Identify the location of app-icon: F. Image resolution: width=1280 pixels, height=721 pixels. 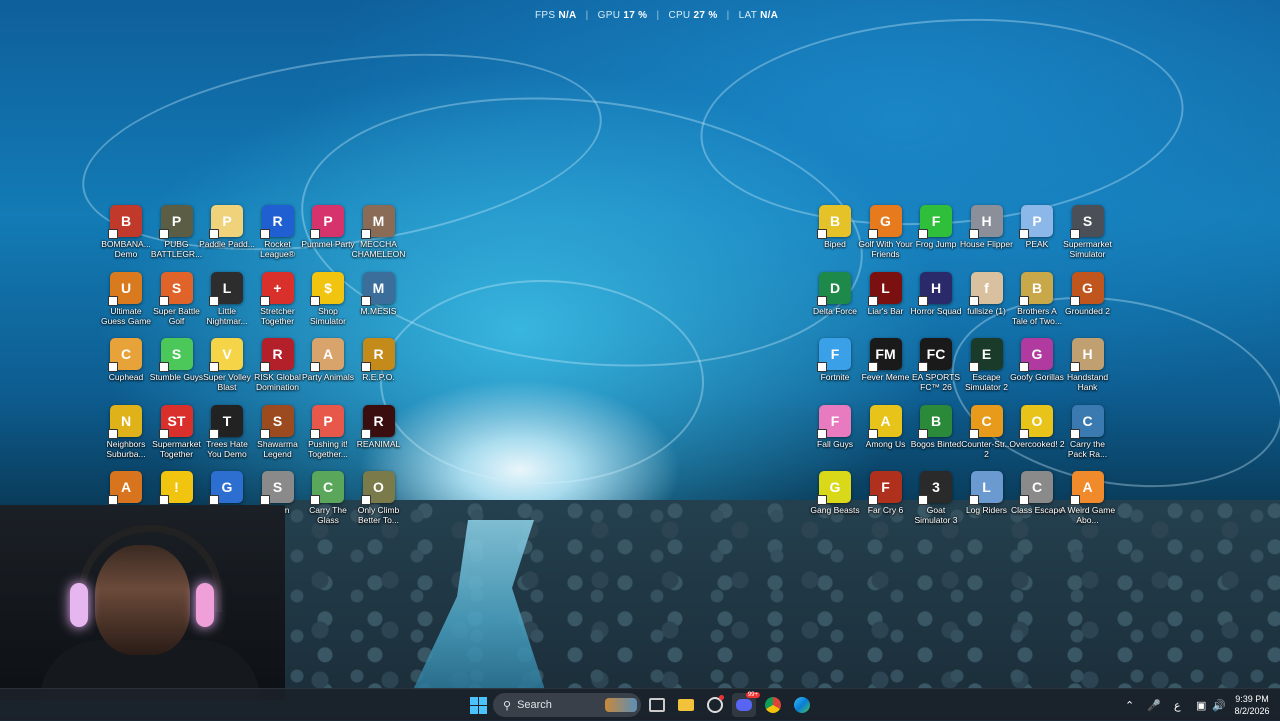
(884, 488).